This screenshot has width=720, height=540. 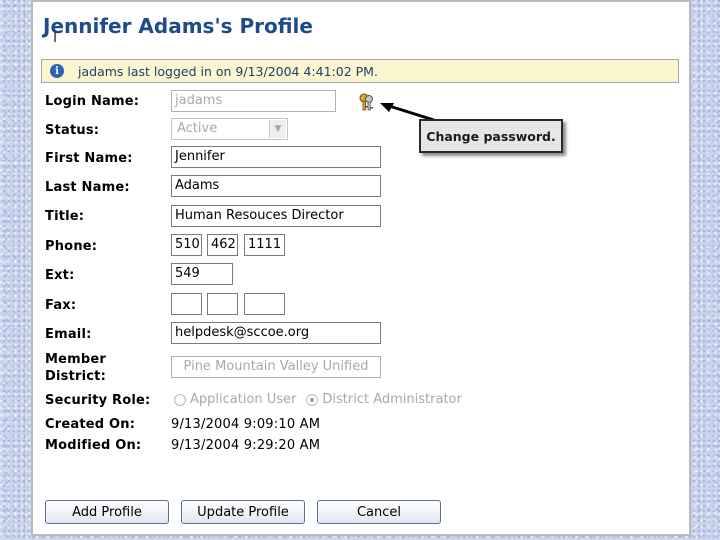 I want to click on member-district-label-line1: Member, so click(x=76, y=359).